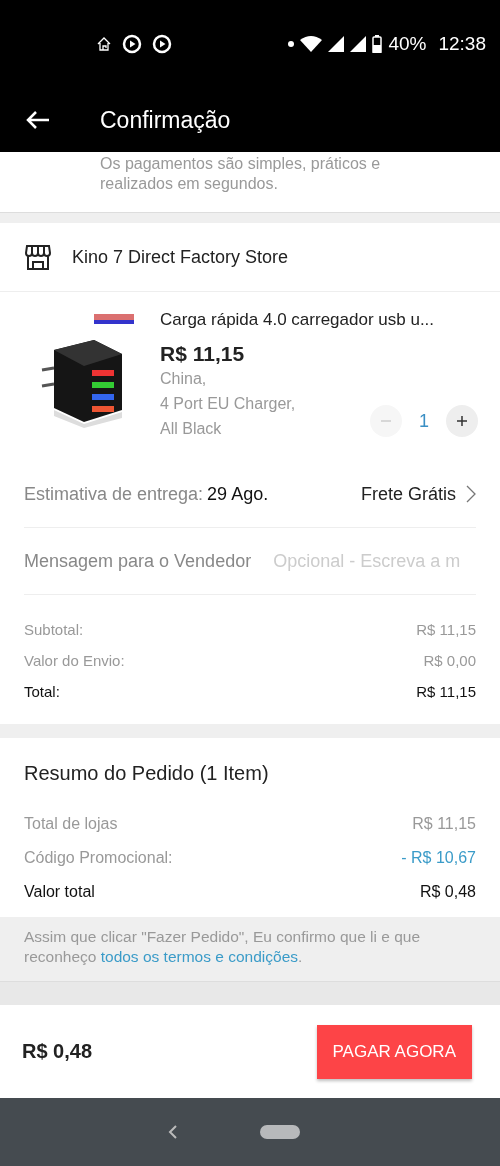 The height and width of the screenshot is (1166, 500). I want to click on payment-note: realizados em segundos., so click(189, 184).